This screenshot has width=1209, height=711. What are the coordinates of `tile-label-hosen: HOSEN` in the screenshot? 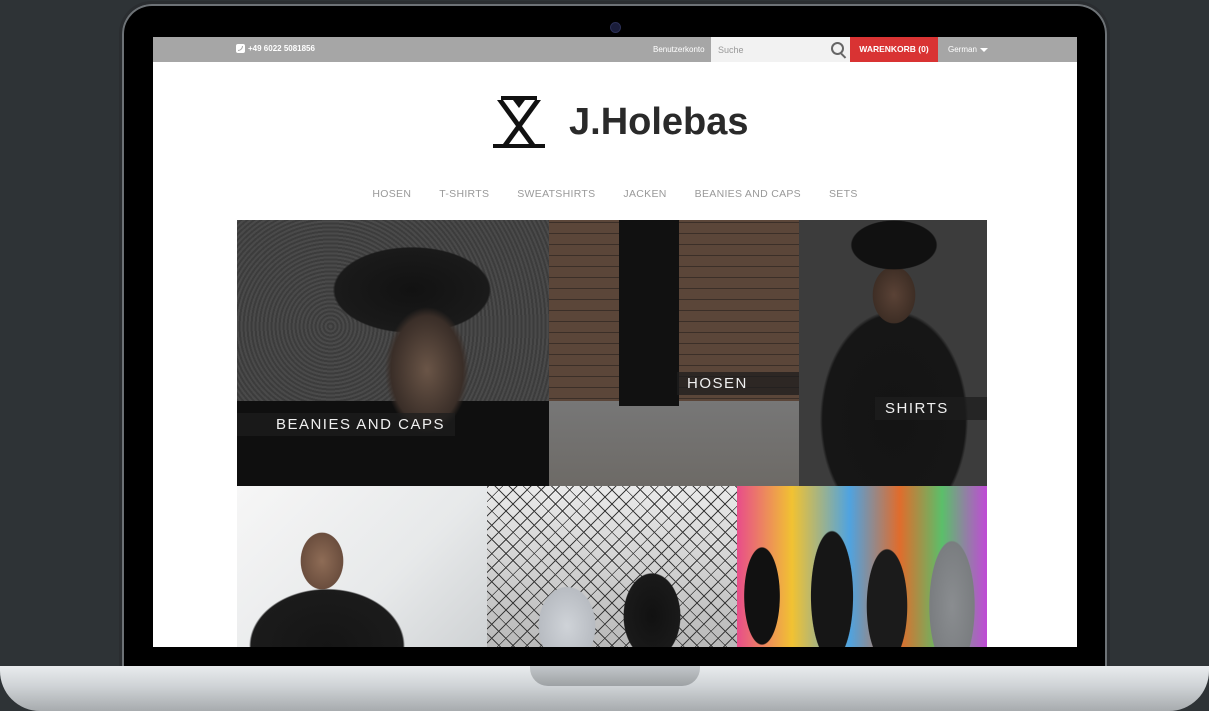 It's located at (738, 383).